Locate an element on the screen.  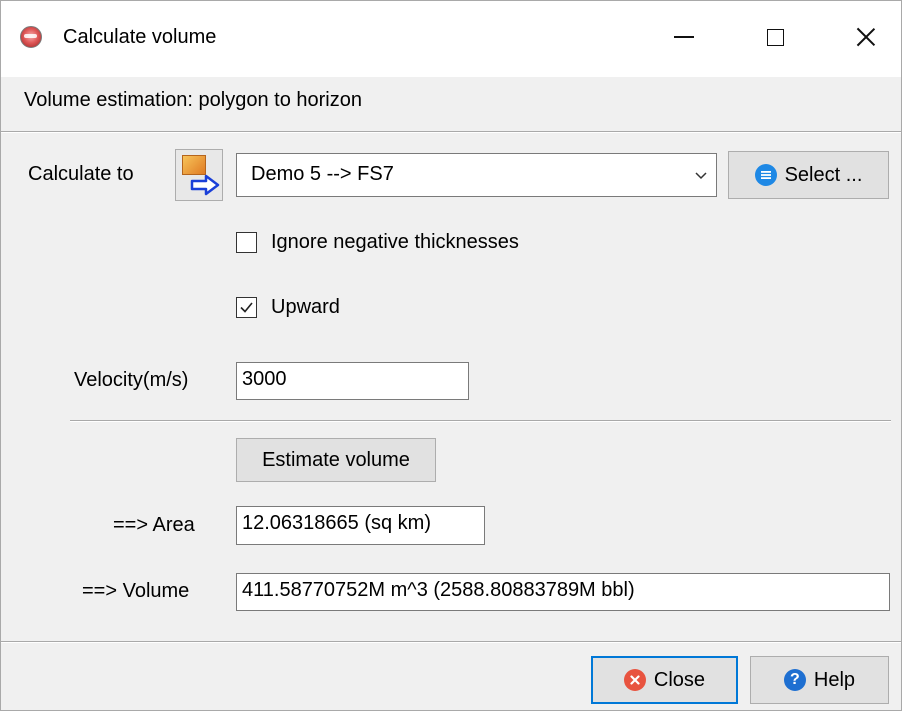
help-icon: ? is located at coordinates (794, 680).